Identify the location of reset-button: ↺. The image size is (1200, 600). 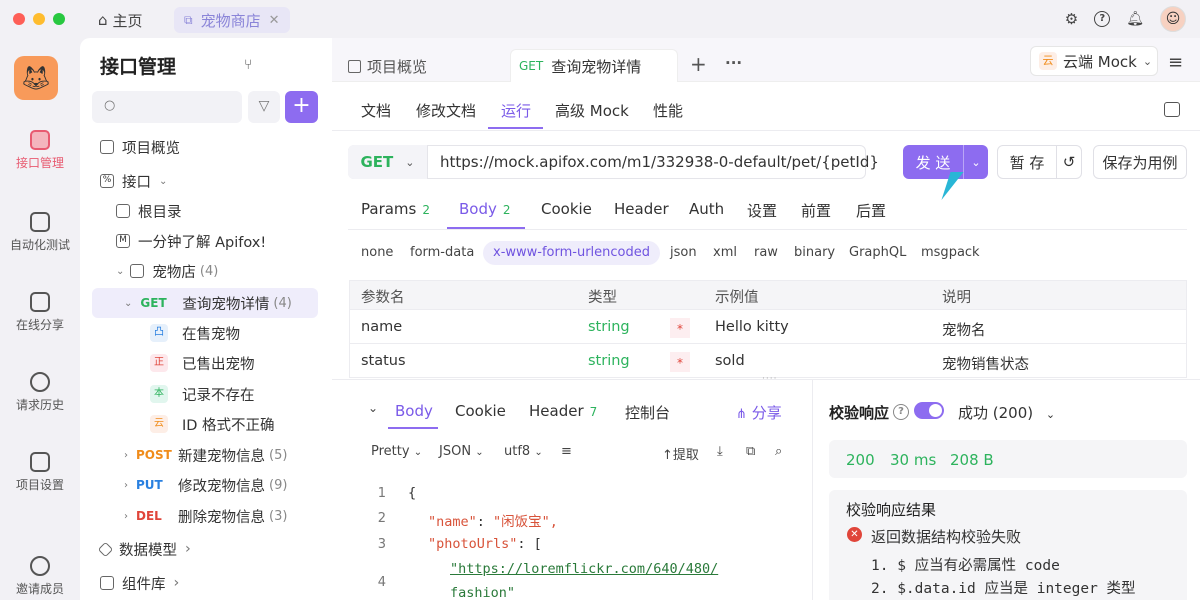
(1069, 162).